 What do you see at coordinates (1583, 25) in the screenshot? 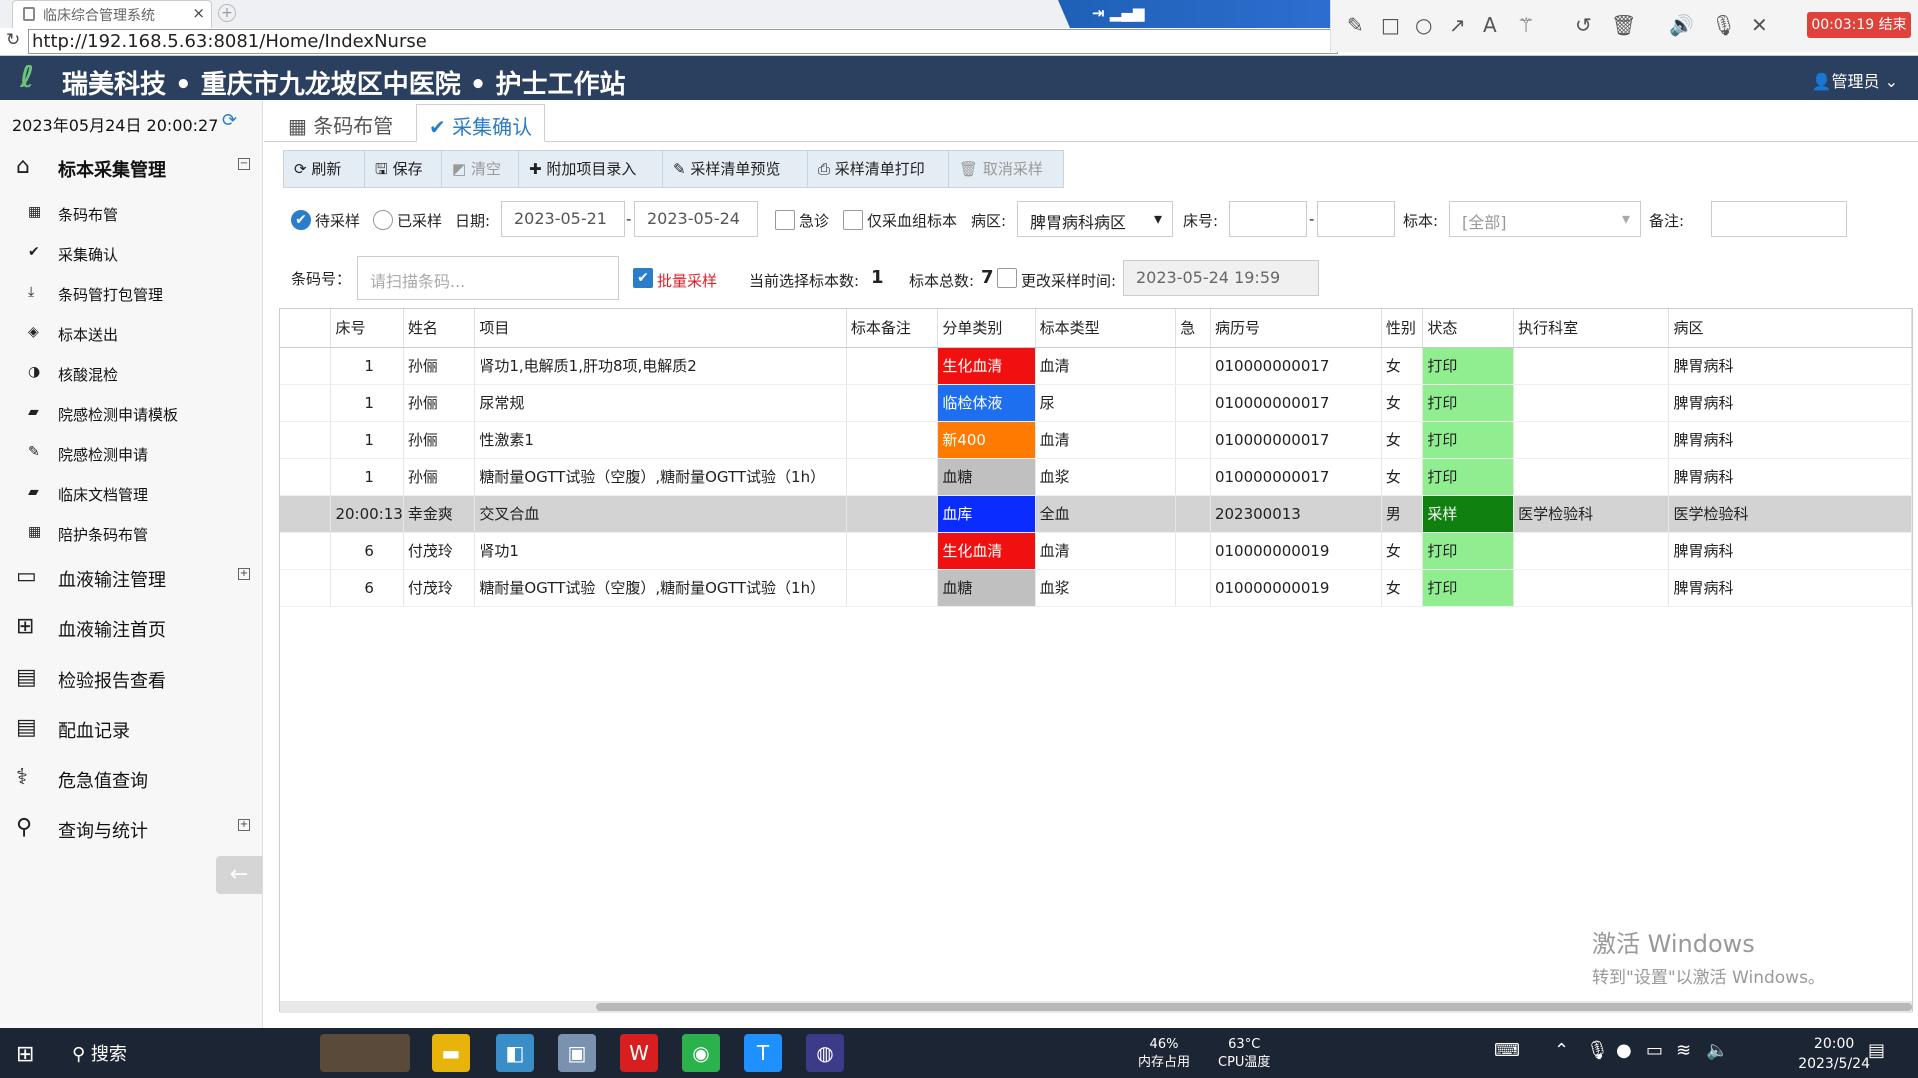
I see `undo-icon: ↺` at bounding box center [1583, 25].